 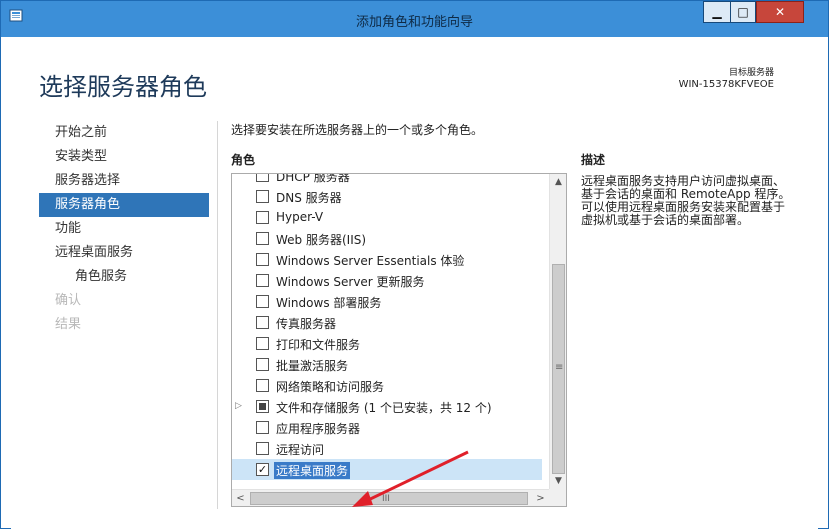 What do you see at coordinates (124, 205) in the screenshot?
I see `nav-item-server-roles: 服务器角色` at bounding box center [124, 205].